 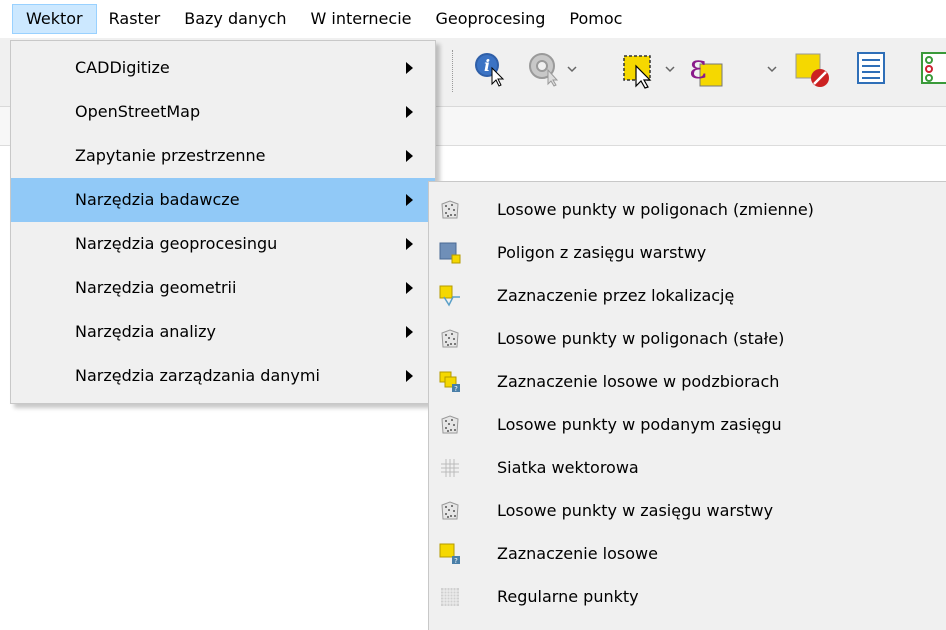 What do you see at coordinates (487, 65) in the screenshot?
I see `svg-text: i` at bounding box center [487, 65].